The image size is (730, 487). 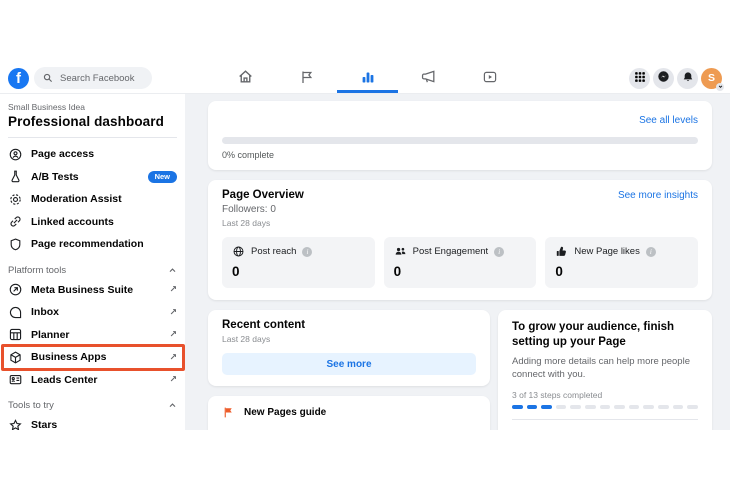 I want to click on recent-content-title: Recent content, so click(x=264, y=325).